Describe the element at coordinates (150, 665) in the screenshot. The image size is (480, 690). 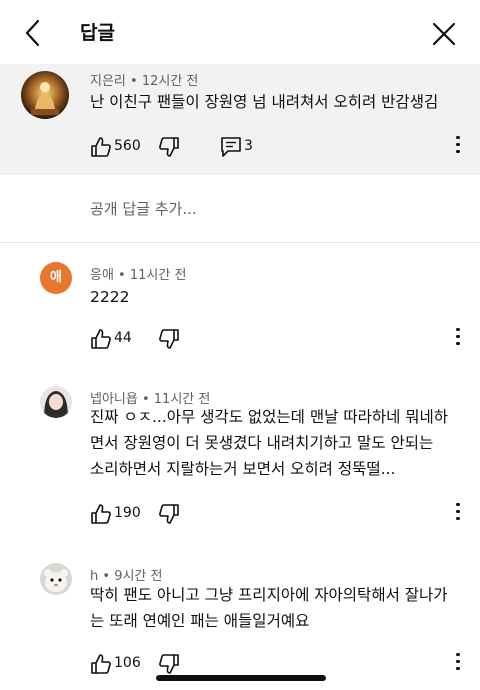
I see `reply-actions: 106` at that location.